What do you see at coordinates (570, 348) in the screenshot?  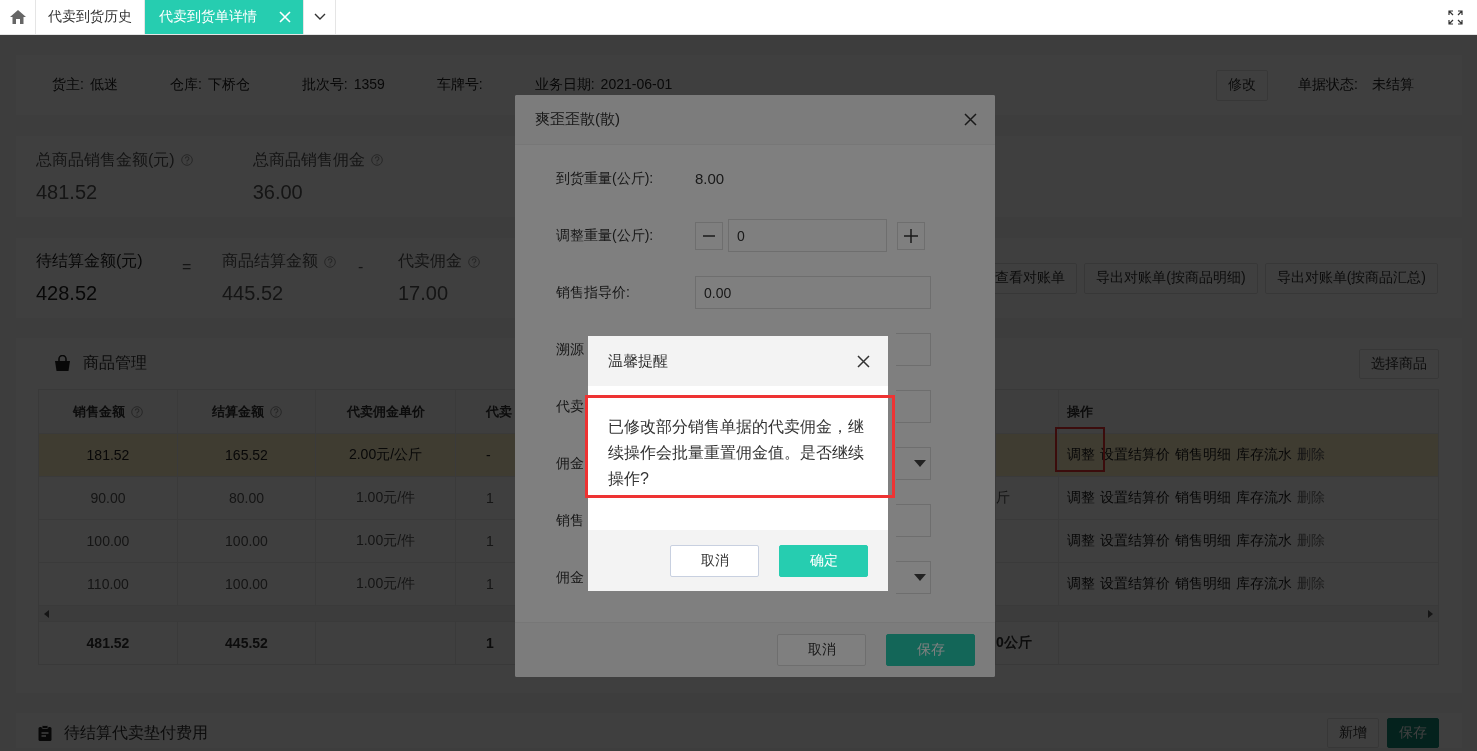 I see `form-label: 溯源` at bounding box center [570, 348].